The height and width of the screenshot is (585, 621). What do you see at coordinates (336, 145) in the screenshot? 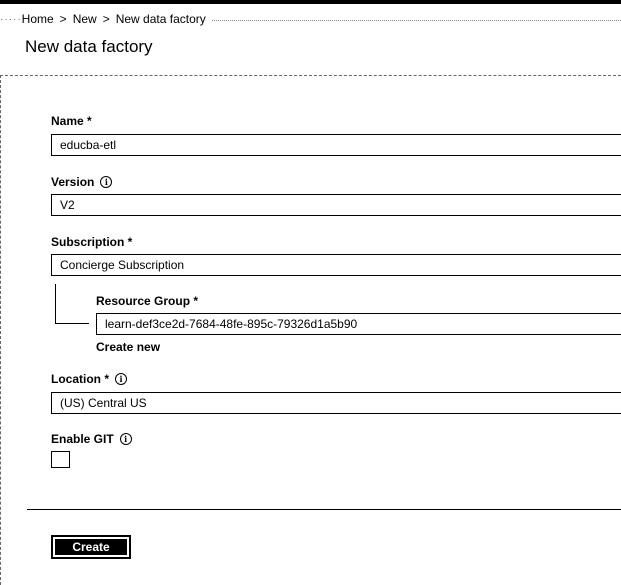
I see `name-input: educba-etl` at bounding box center [336, 145].